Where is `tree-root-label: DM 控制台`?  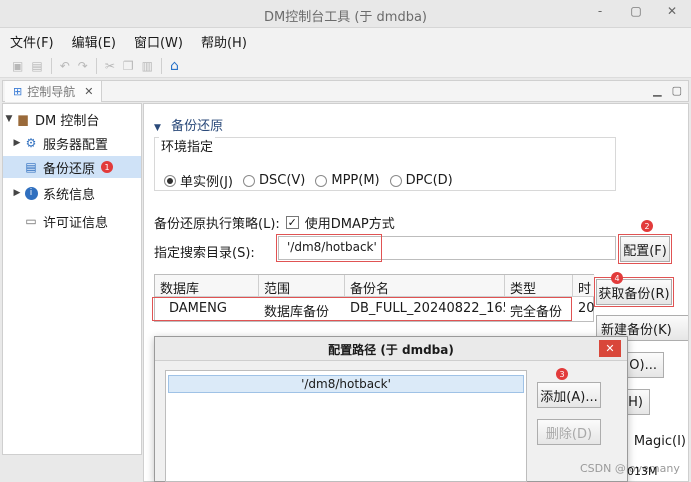 tree-root-label: DM 控制台 is located at coordinates (67, 121).